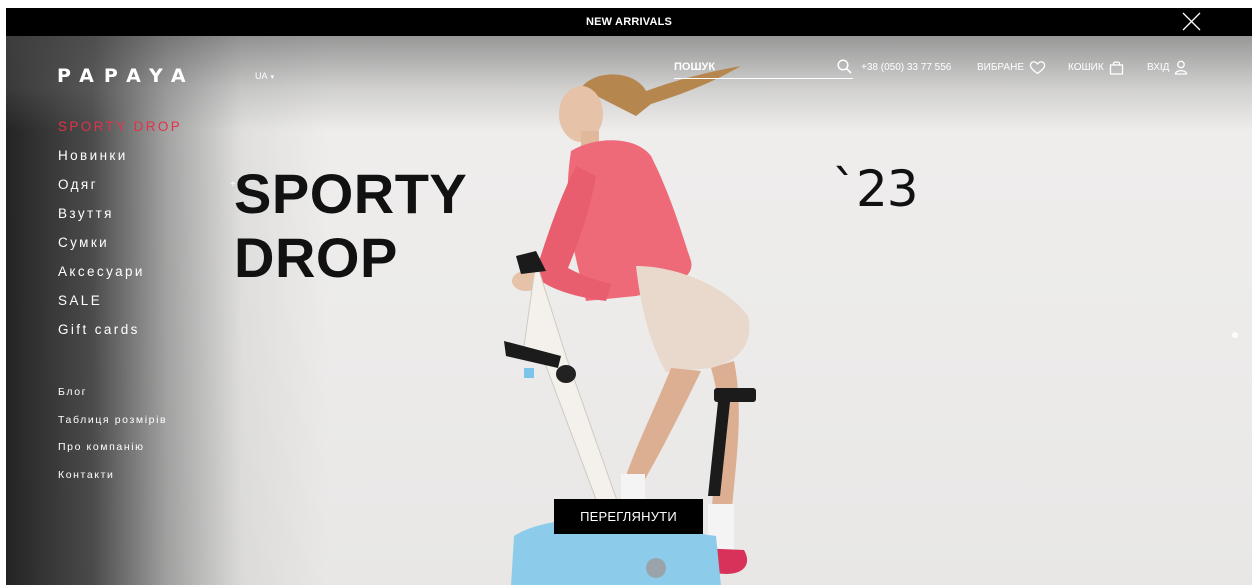 Image resolution: width=1256 pixels, height=585 pixels. What do you see at coordinates (875, 189) in the screenshot?
I see `hero-year: `23` at bounding box center [875, 189].